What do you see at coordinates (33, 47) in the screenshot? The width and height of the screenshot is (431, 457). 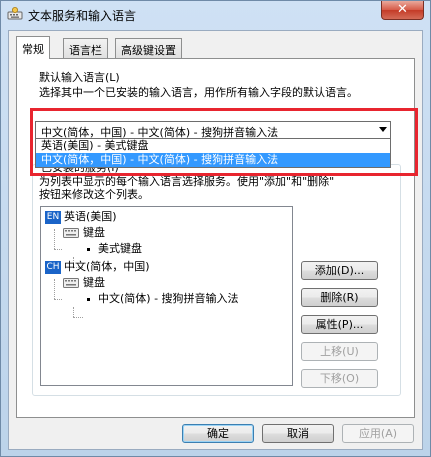 I see `tab-general: 常规` at bounding box center [33, 47].